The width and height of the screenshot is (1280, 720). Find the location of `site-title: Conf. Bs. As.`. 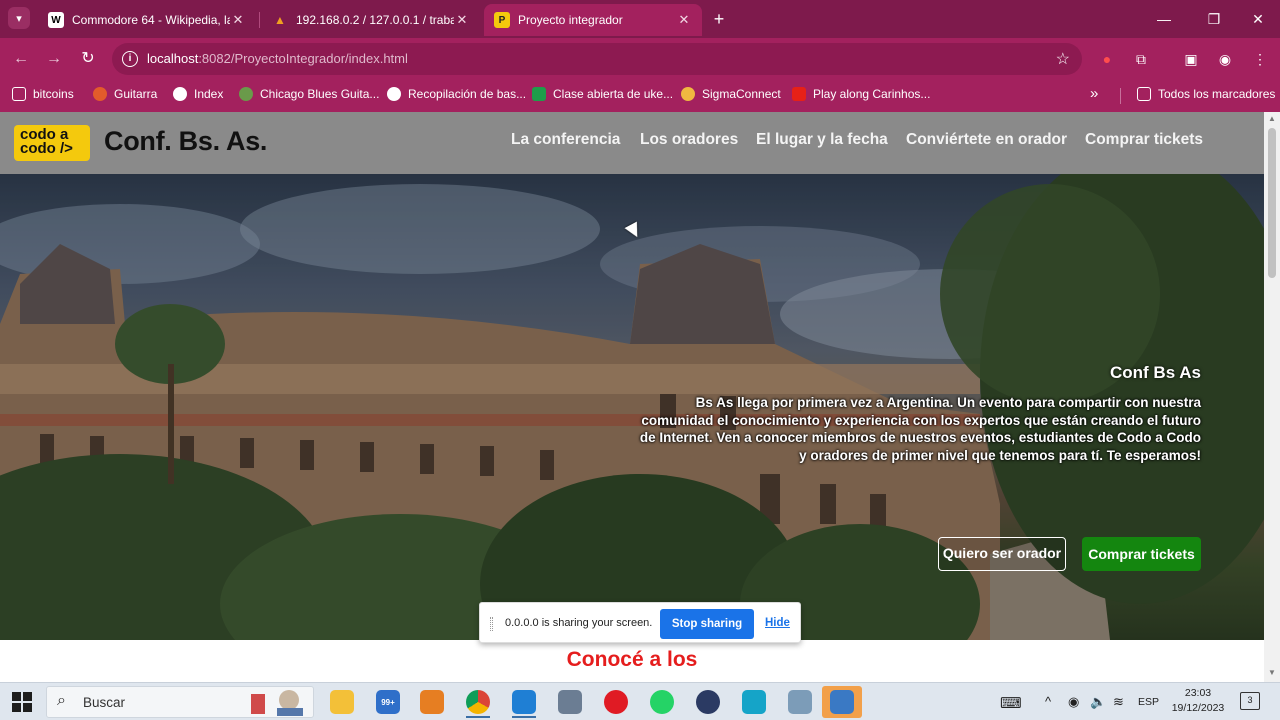

site-title: Conf. Bs. As. is located at coordinates (185, 141).